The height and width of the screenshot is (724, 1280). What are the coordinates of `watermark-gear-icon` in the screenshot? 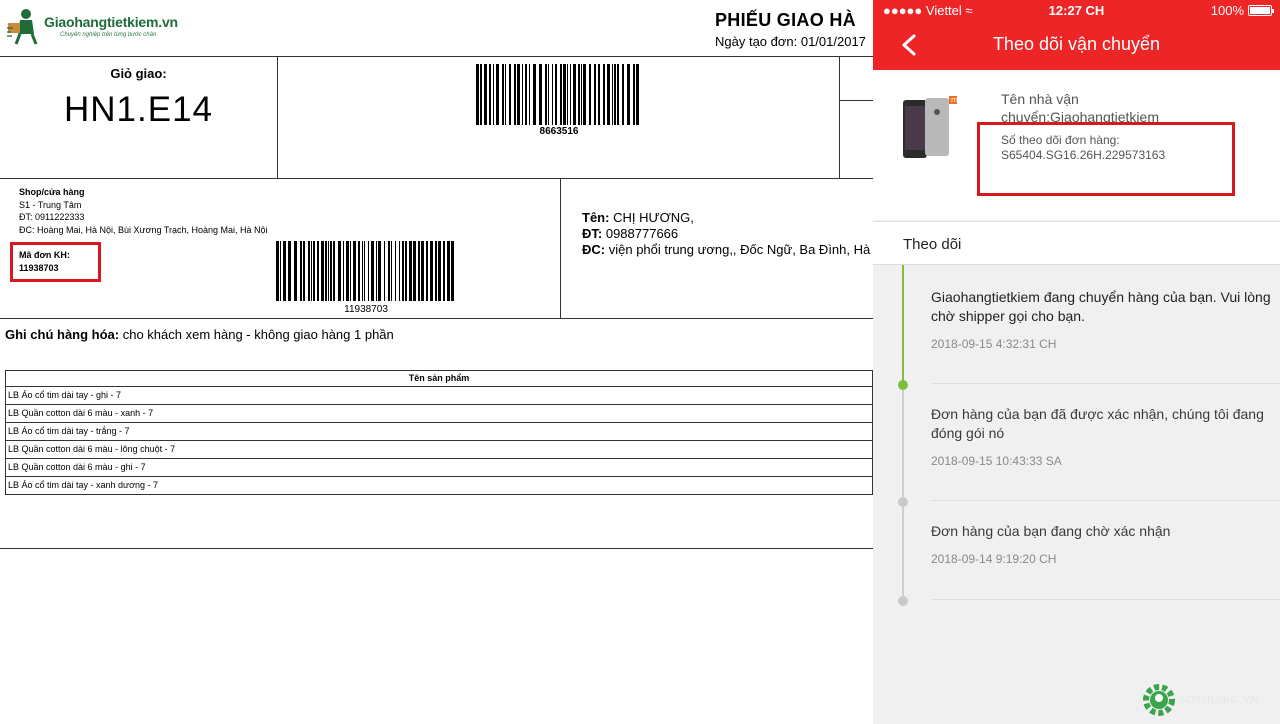 It's located at (1159, 700).